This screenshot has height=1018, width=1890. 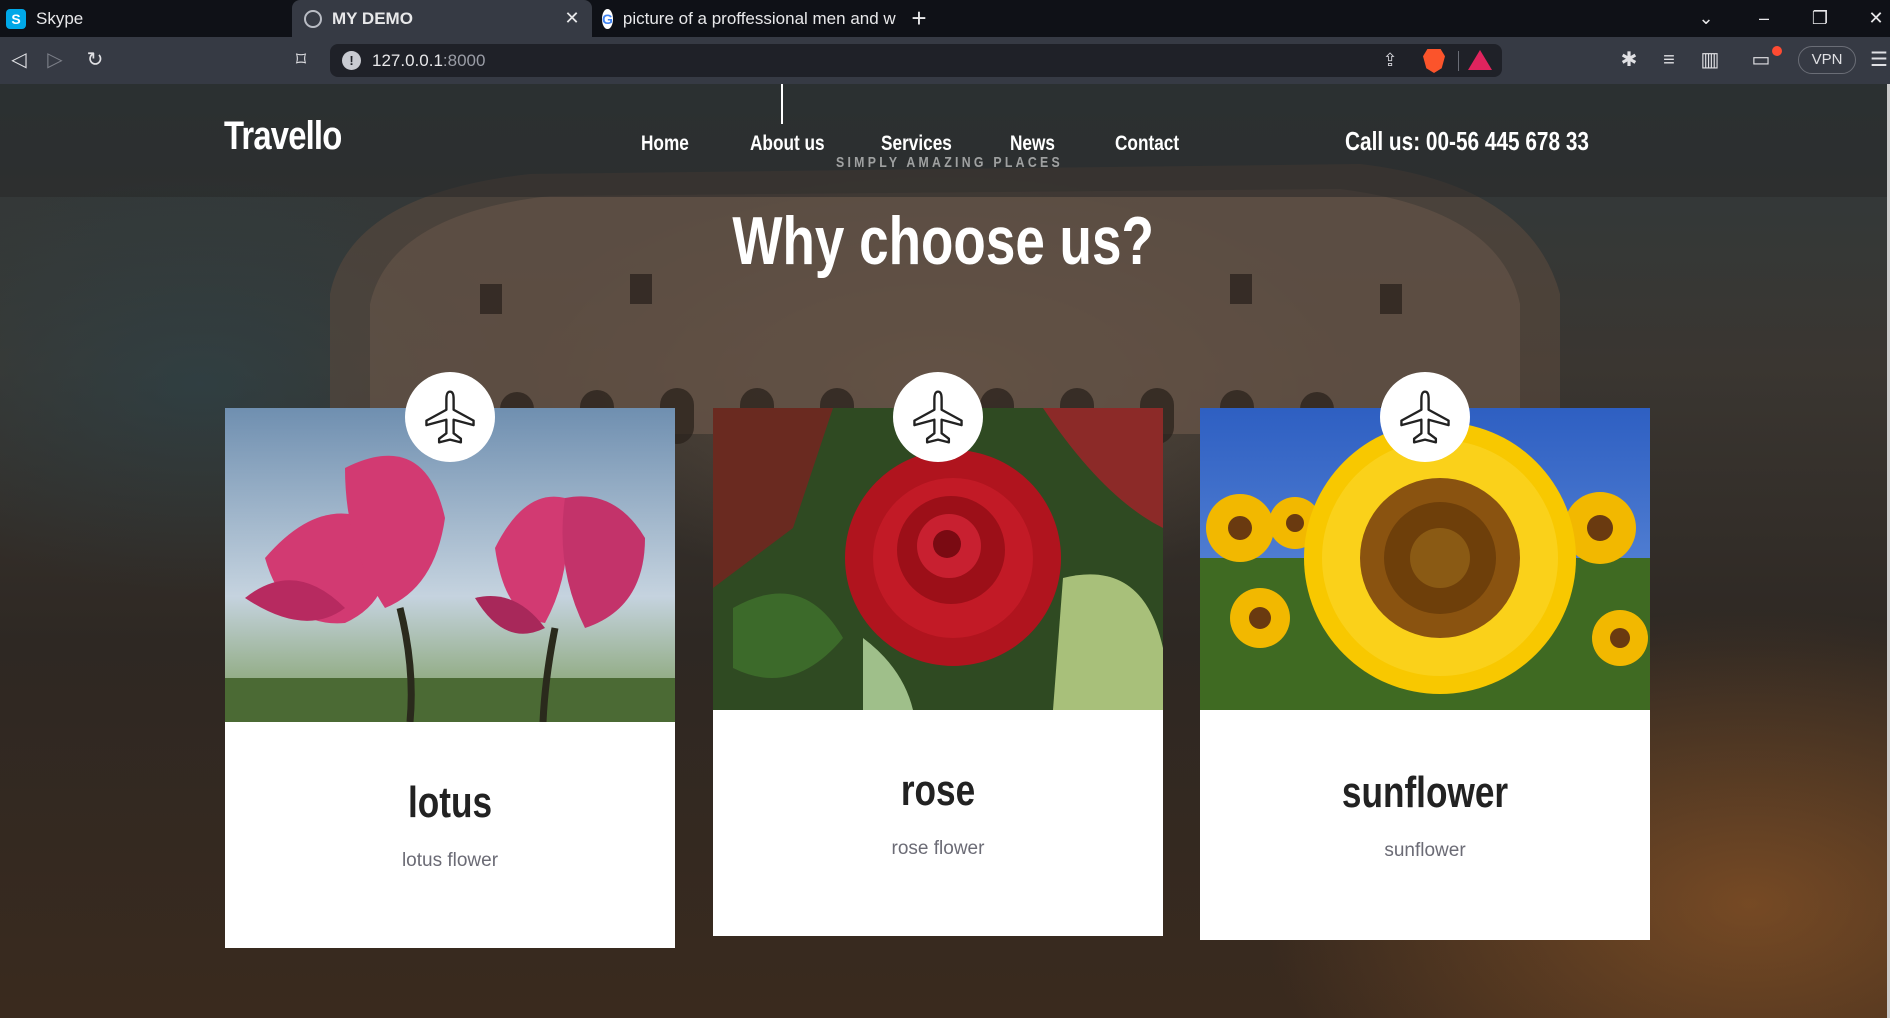 What do you see at coordinates (19, 60) in the screenshot?
I see `back-icon: ◁` at bounding box center [19, 60].